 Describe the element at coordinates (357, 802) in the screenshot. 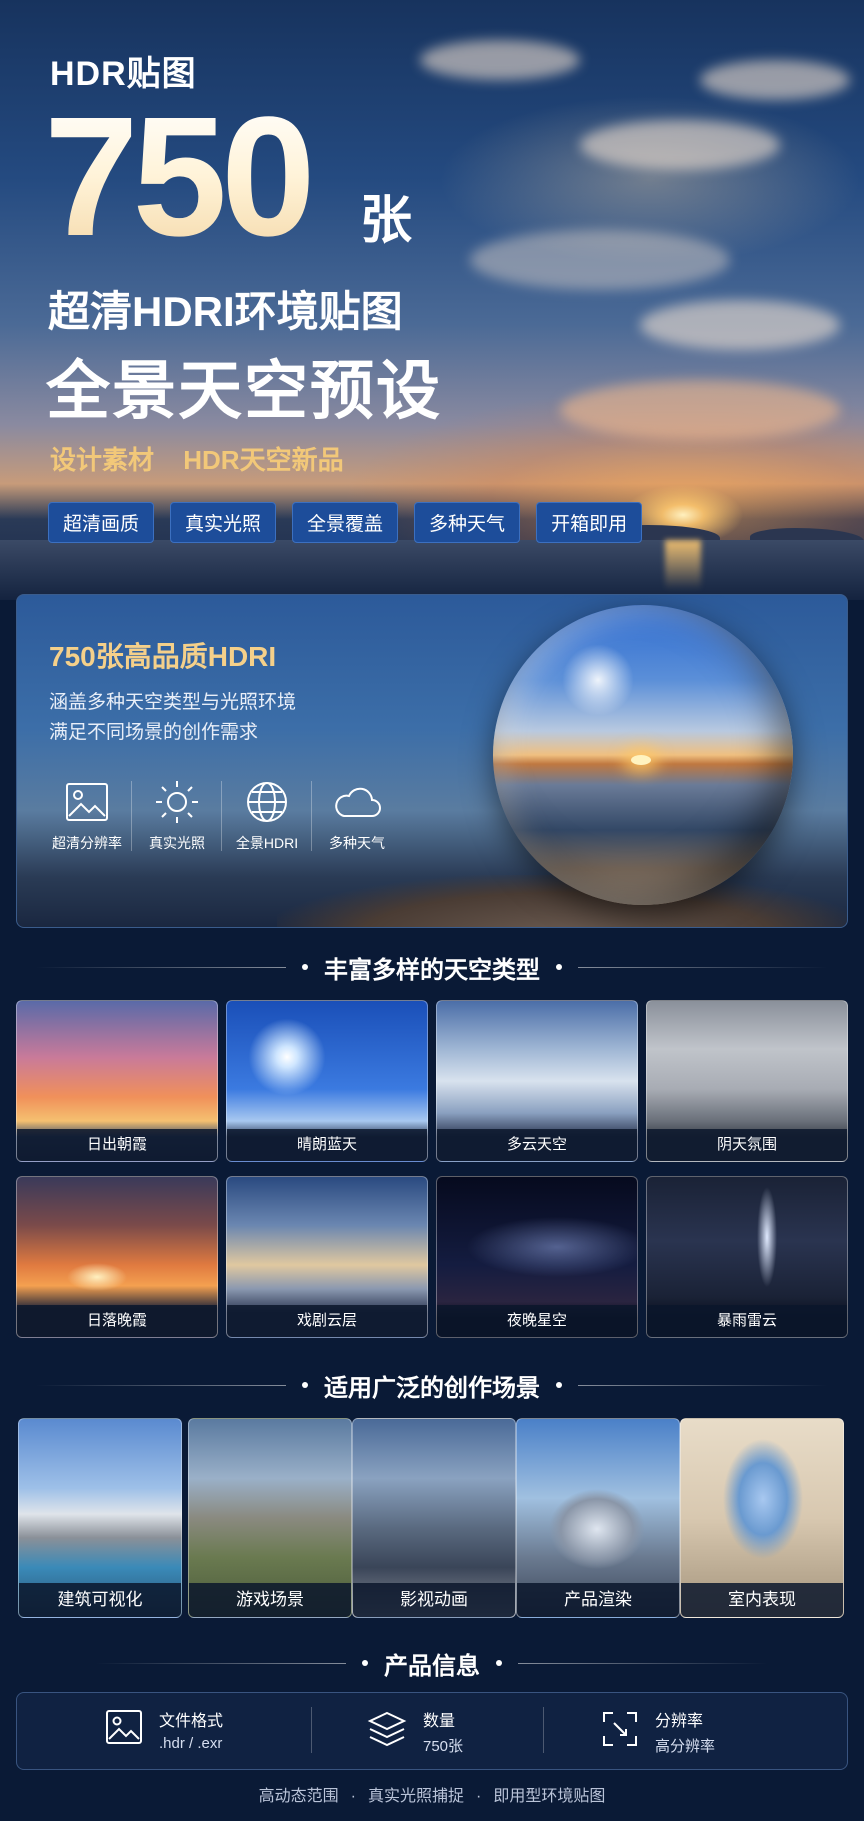

I see `cloud-icon` at that location.